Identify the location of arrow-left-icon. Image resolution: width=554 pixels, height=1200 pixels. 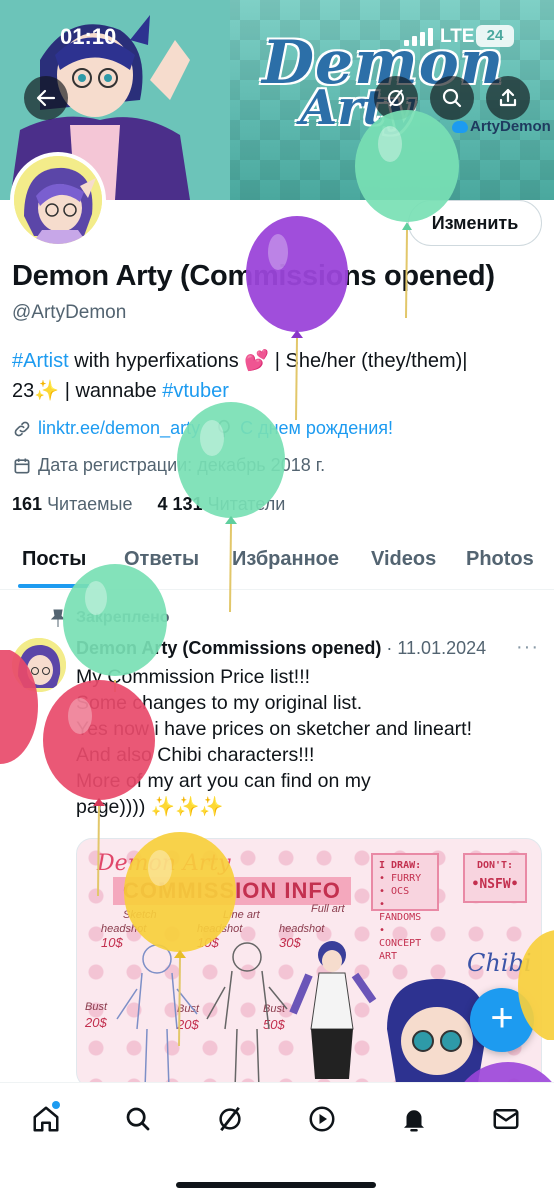
(46, 98).